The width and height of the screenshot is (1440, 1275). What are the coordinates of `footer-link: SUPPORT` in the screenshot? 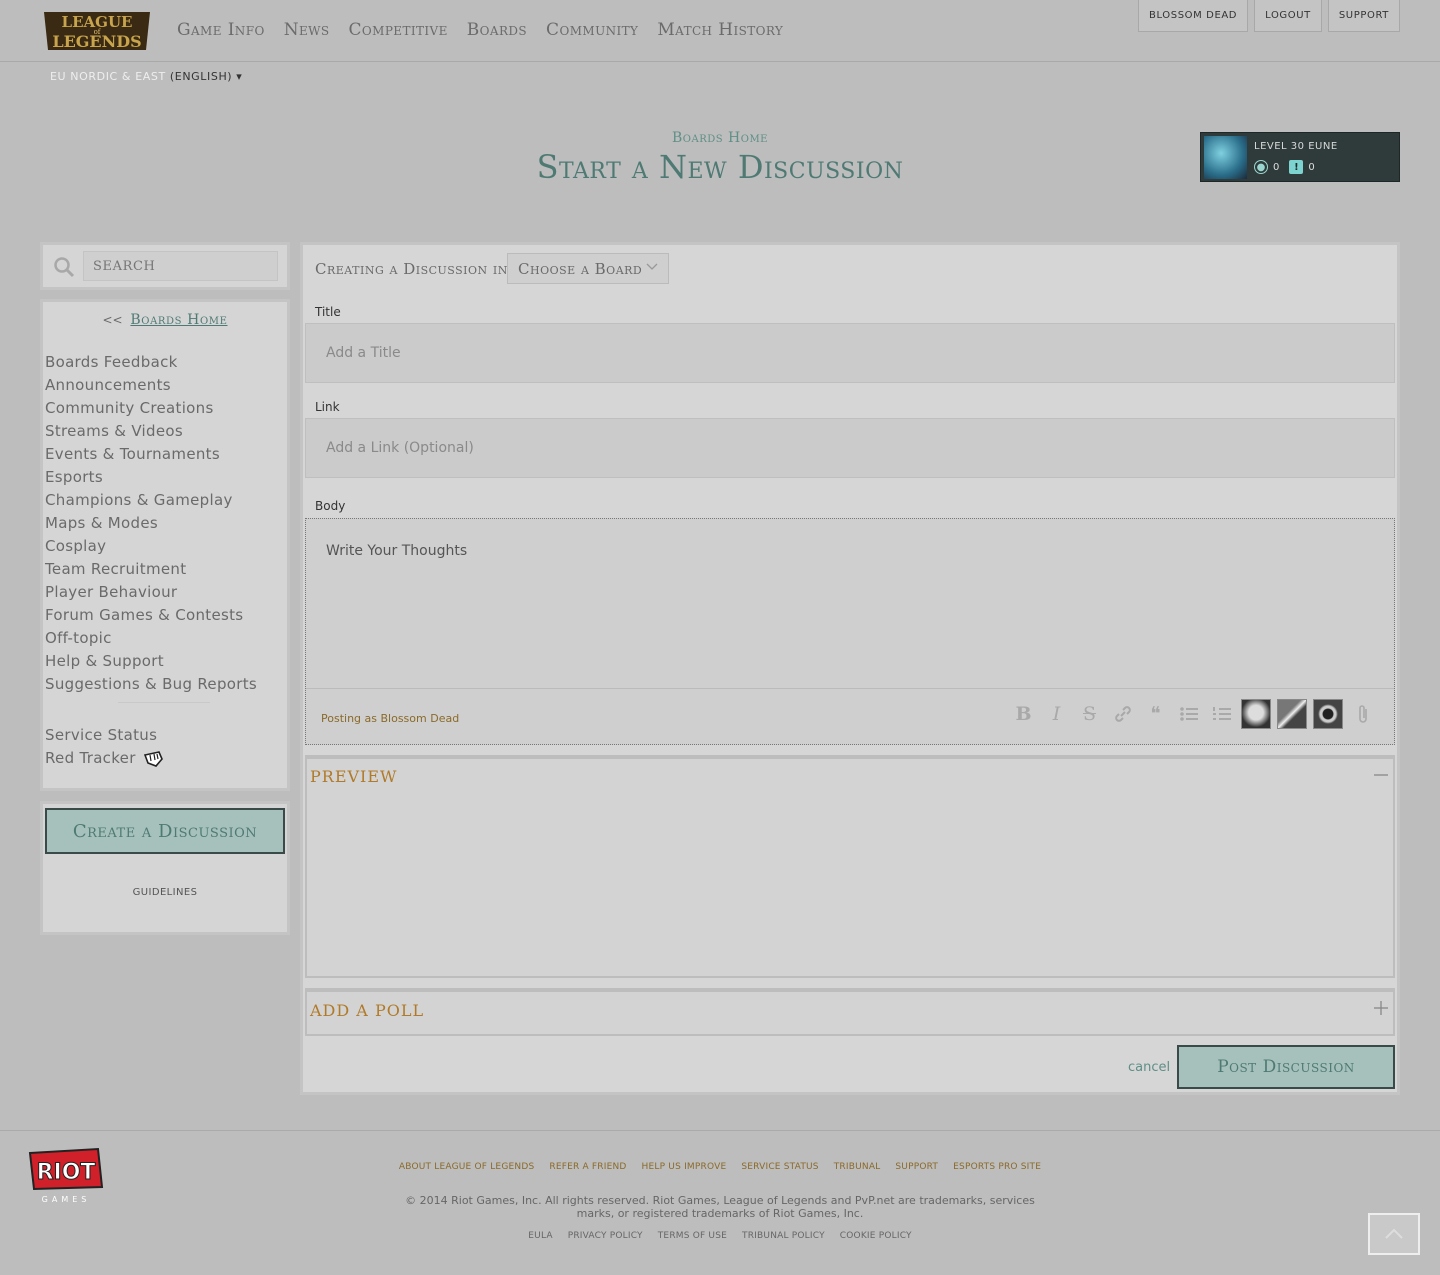 It's located at (916, 1167).